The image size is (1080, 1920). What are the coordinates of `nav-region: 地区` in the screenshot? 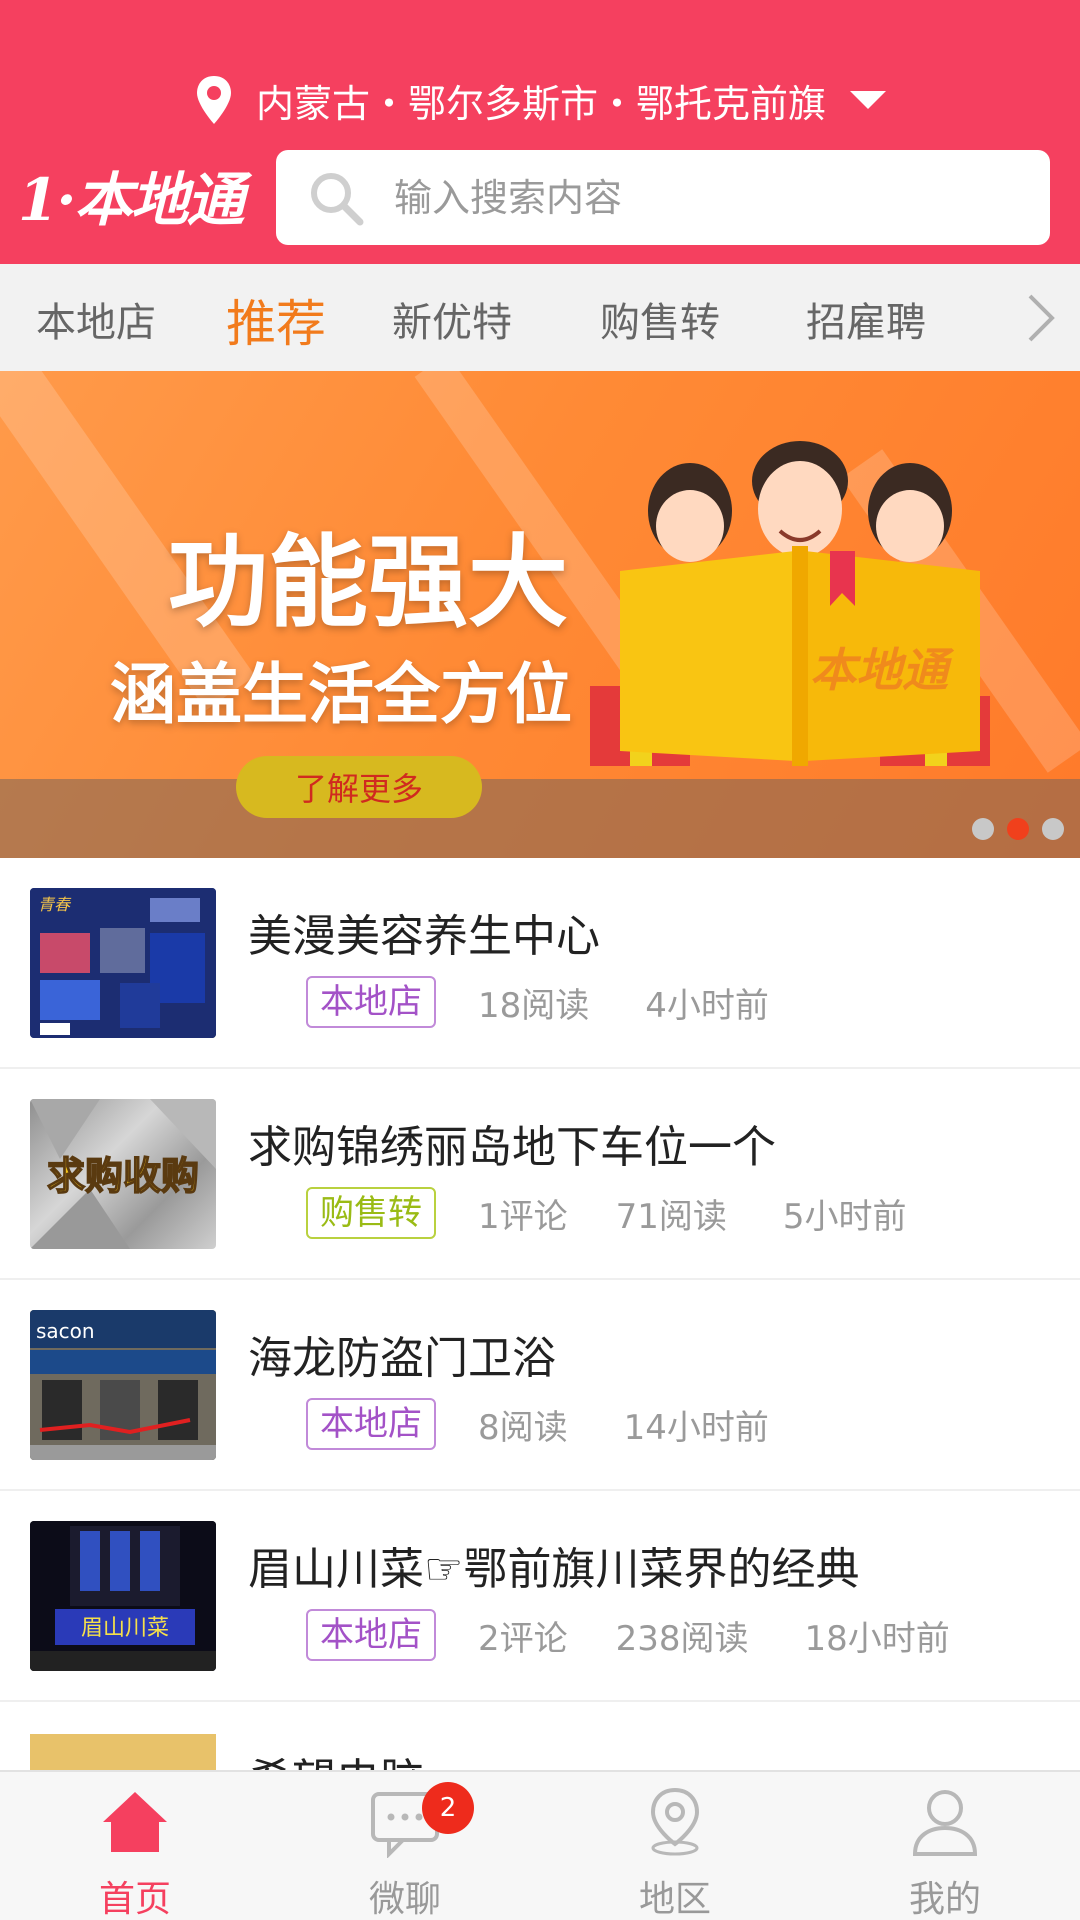 It's located at (675, 1846).